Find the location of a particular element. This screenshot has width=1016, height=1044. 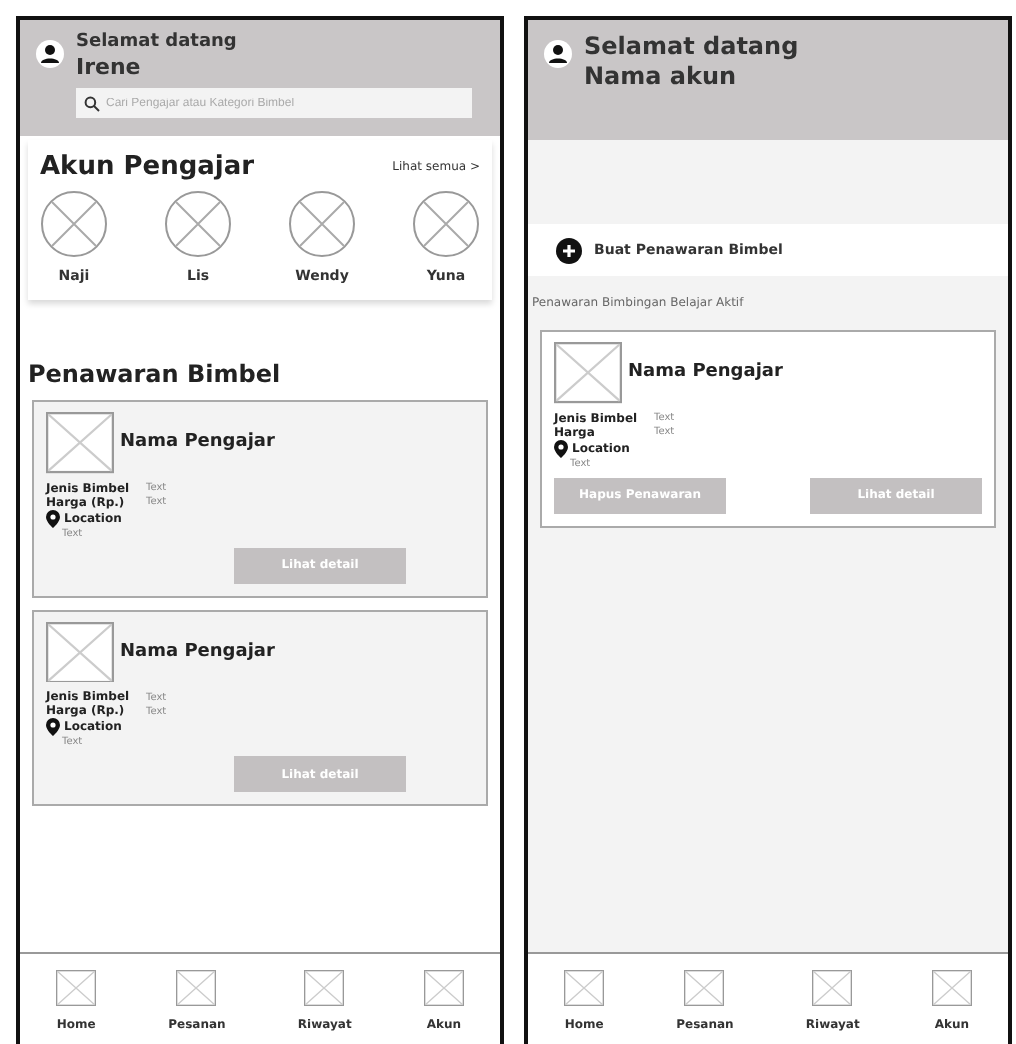

user-name: Irene is located at coordinates (109, 67).